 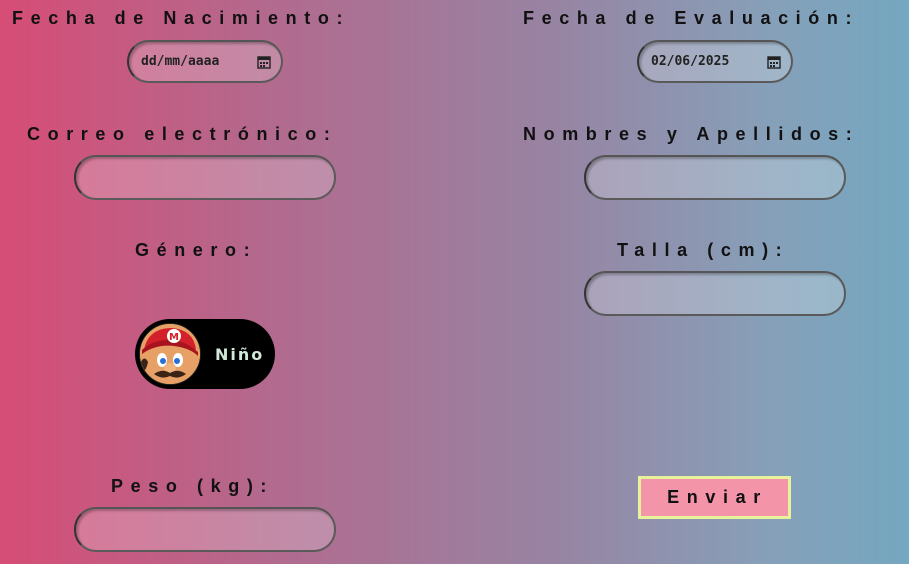 What do you see at coordinates (196, 250) in the screenshot?
I see `gender-label: Género:` at bounding box center [196, 250].